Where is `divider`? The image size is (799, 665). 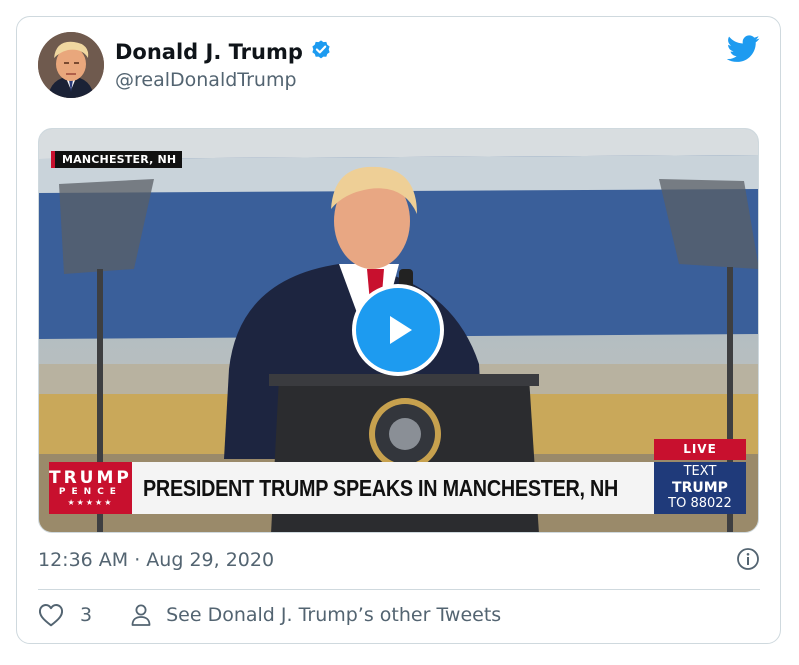 divider is located at coordinates (399, 589).